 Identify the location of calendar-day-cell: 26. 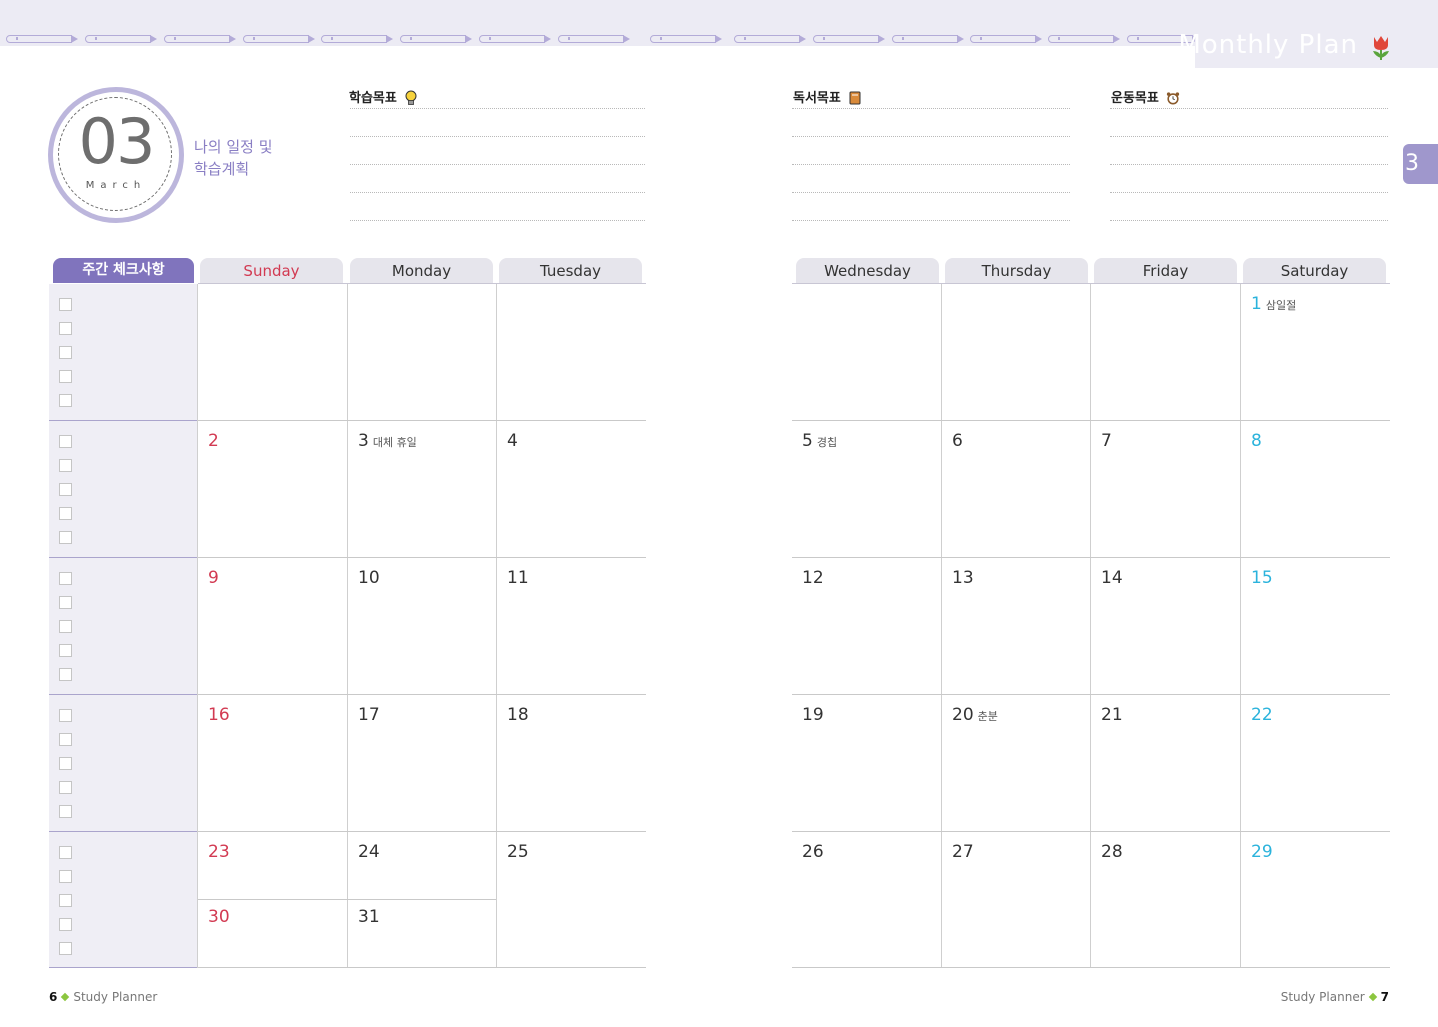
(813, 852).